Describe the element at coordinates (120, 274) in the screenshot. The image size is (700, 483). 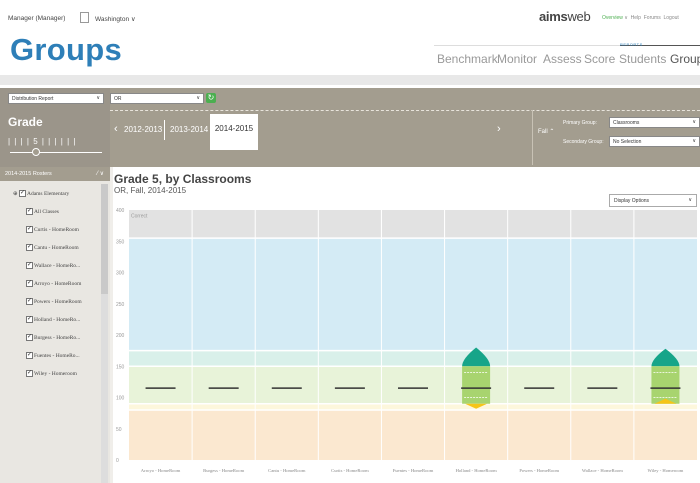
I see `y-tick-label: 300` at that location.